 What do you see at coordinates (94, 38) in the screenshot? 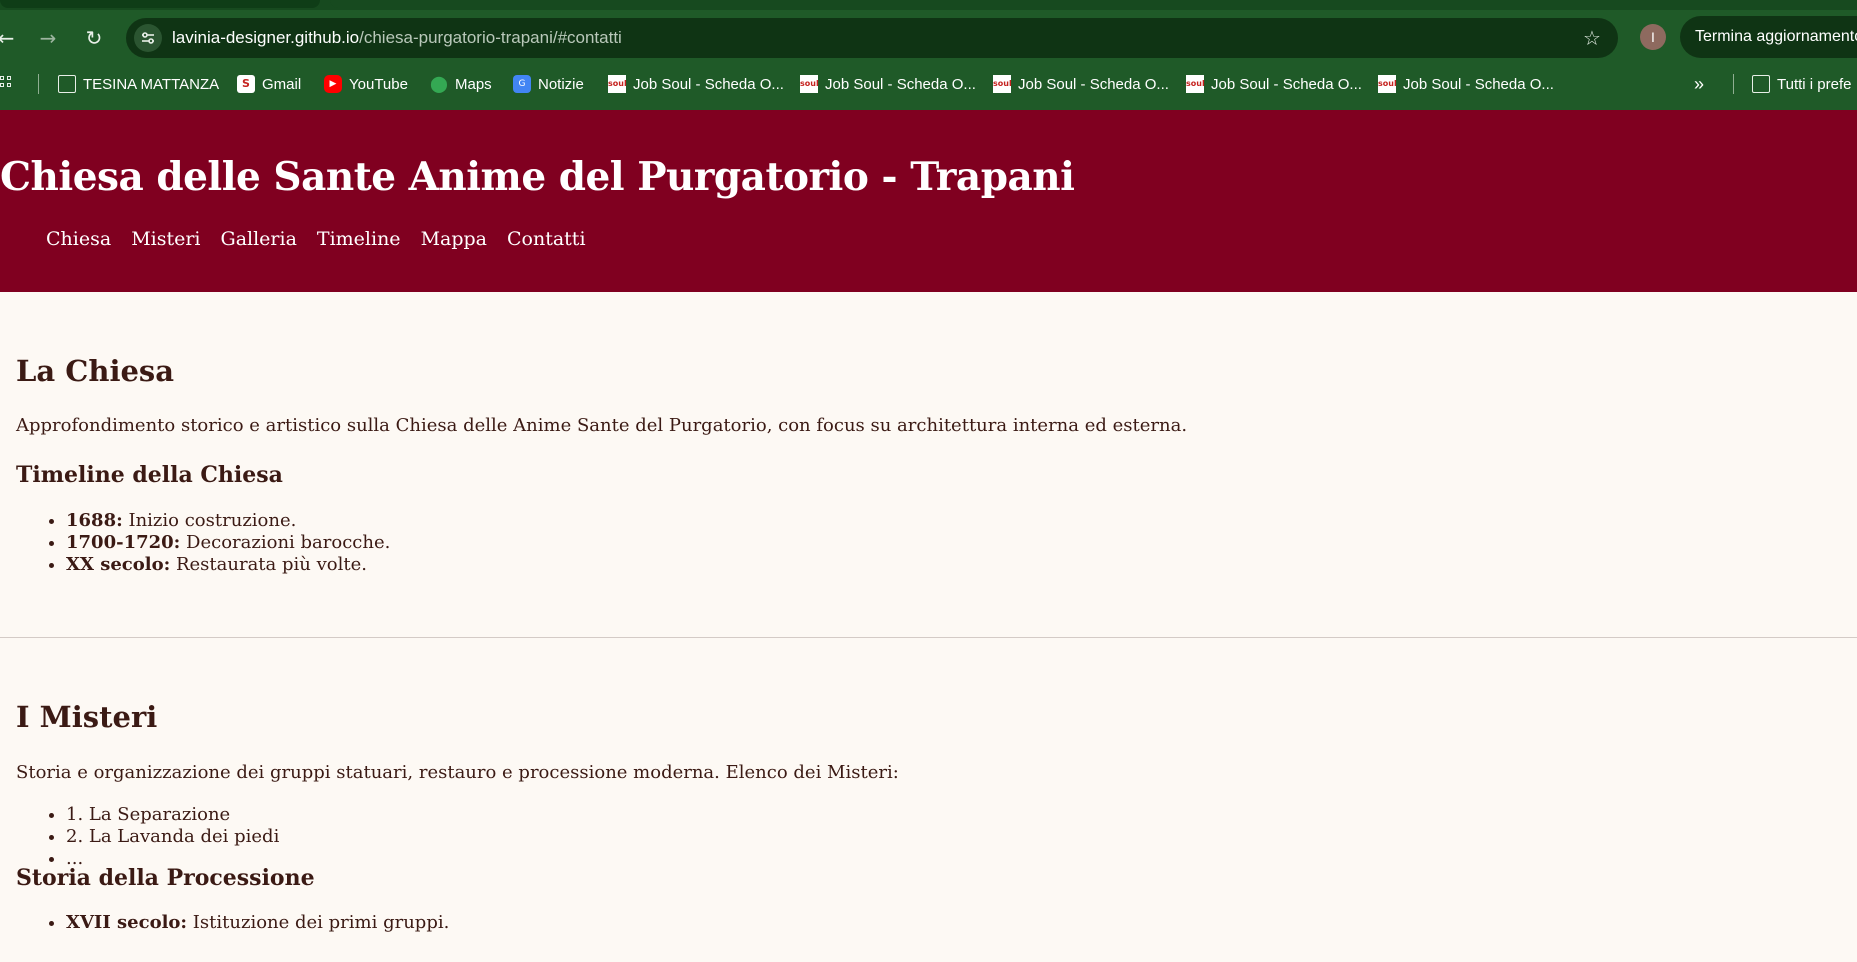
I see `reload-icon: ↻` at bounding box center [94, 38].